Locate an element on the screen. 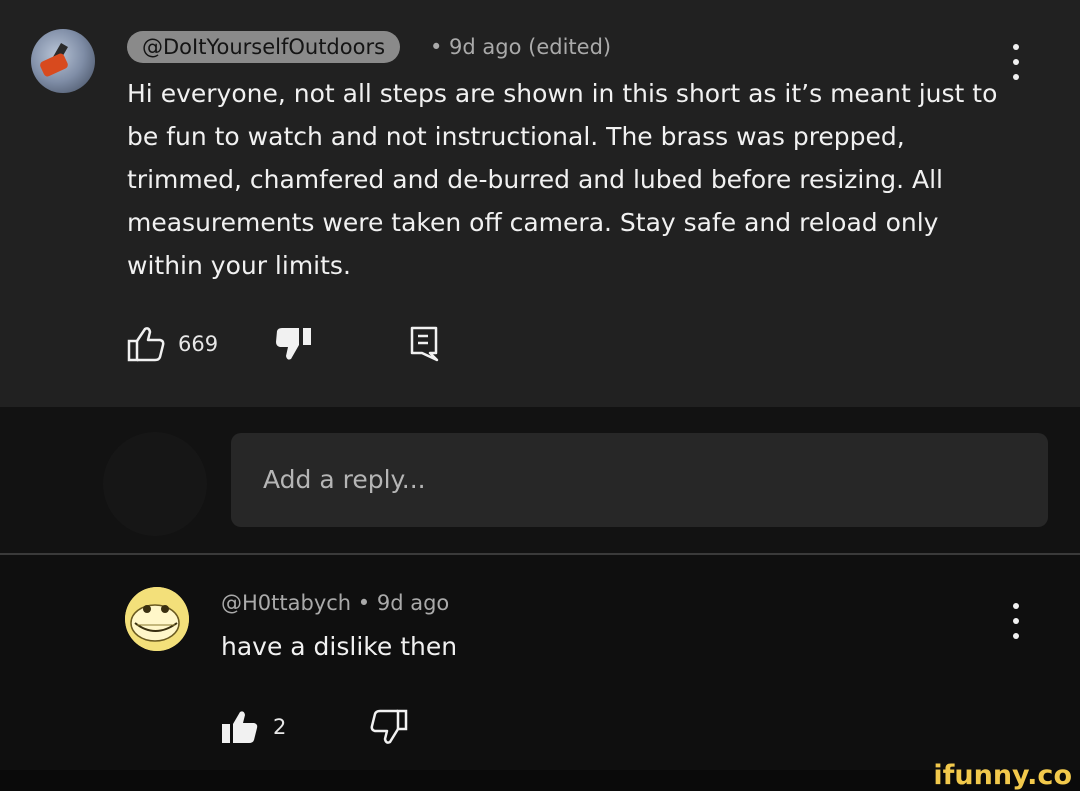  comment-text: have a dislike then is located at coordinates (339, 646).